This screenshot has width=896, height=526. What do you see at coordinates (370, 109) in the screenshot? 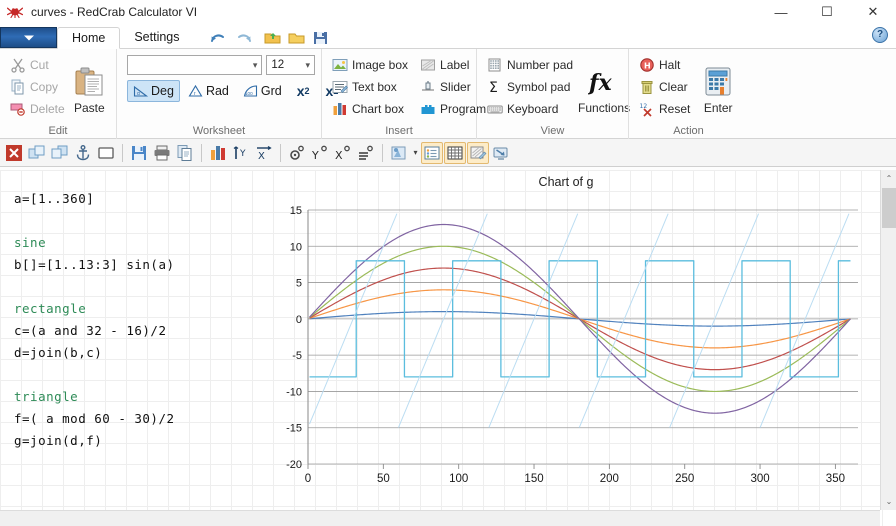
I see `insert-chart-box-button: Chart box` at bounding box center [370, 109].